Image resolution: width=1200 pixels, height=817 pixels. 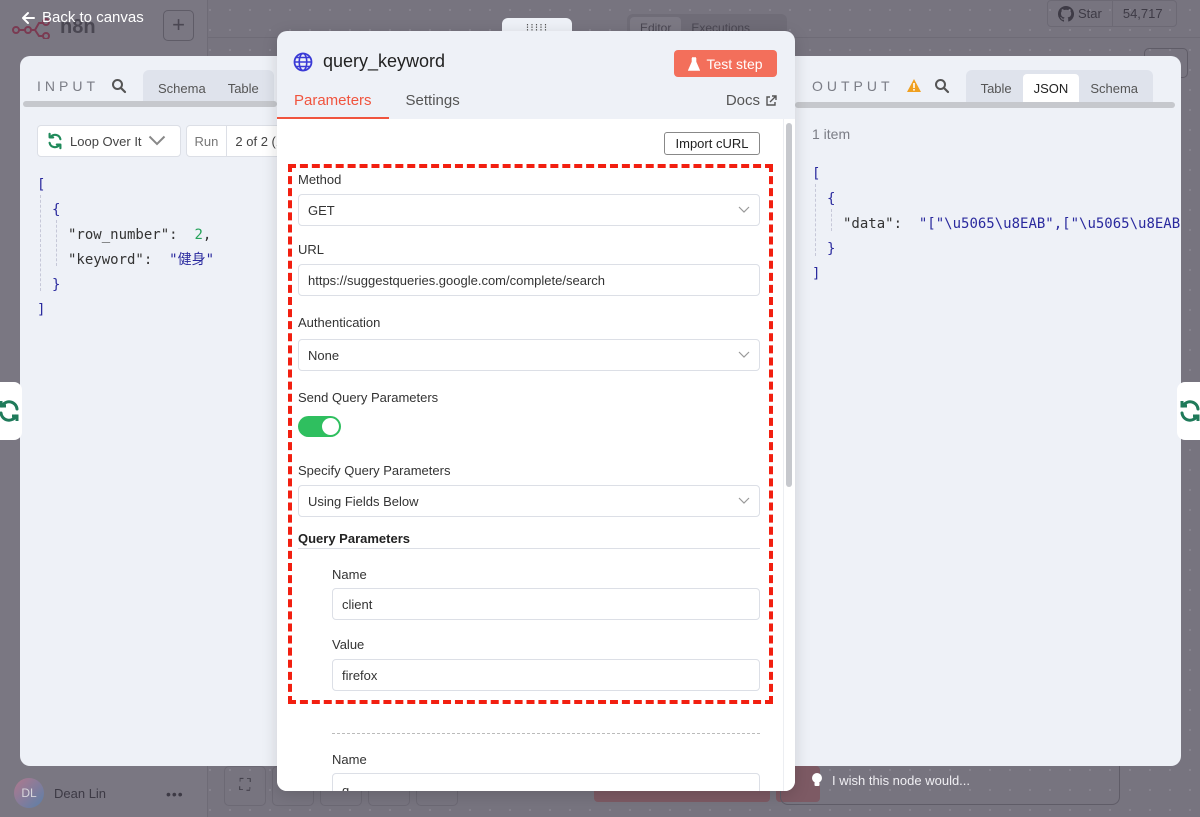 I want to click on json-value: "["\u5065\u8EAB",["\u5065\u8EAB, so click(x=1049, y=224).